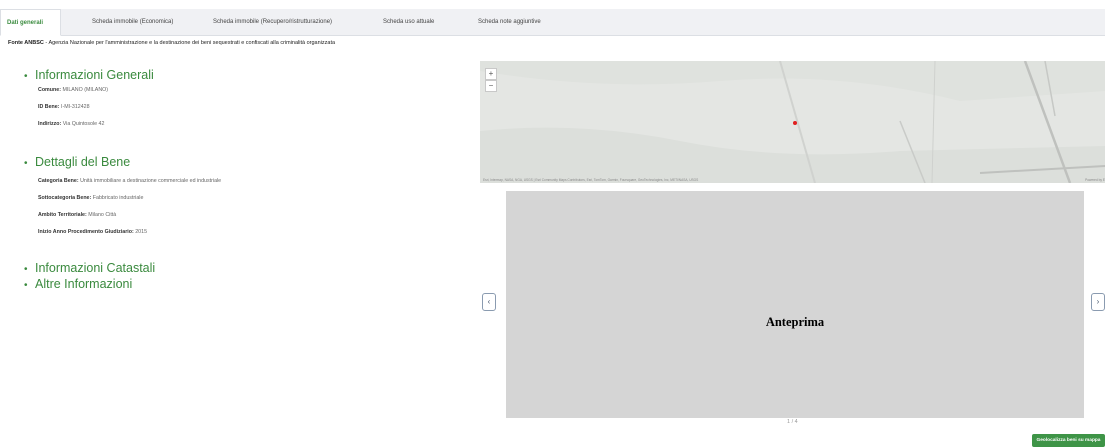 This screenshot has width=1105, height=447. I want to click on field-label: Categoria Bene:, so click(58, 181).